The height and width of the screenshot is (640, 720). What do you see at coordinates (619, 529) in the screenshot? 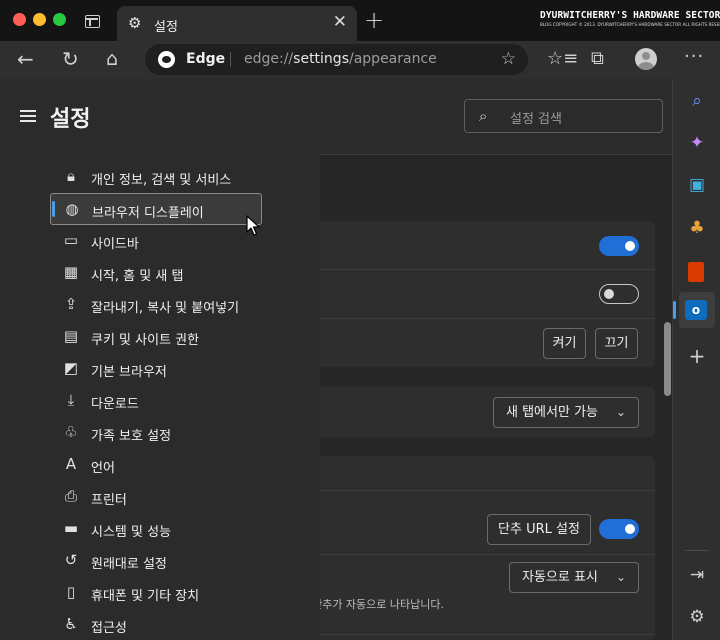
I see `toggle-shortcut` at bounding box center [619, 529].